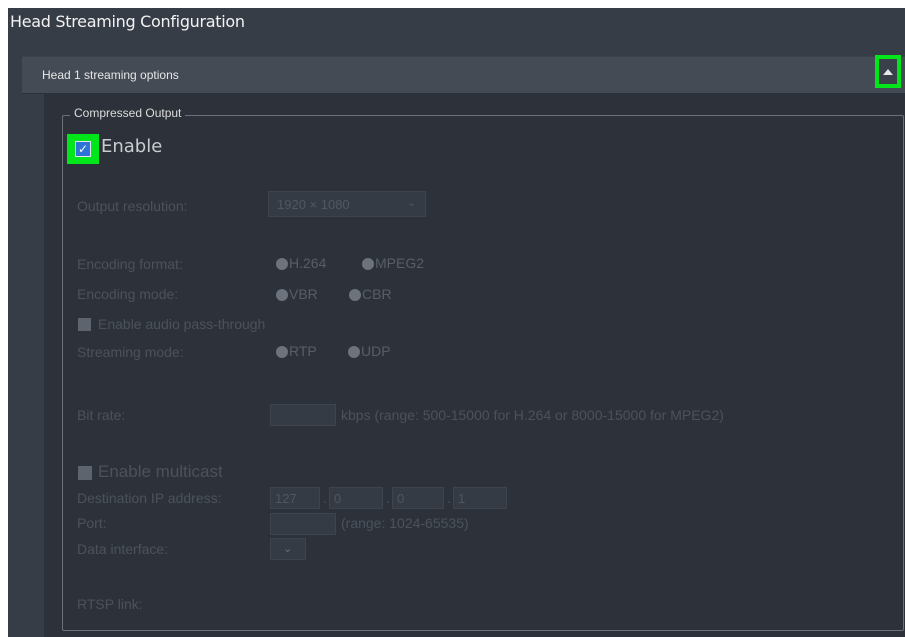 This screenshot has width=905, height=637. Describe the element at coordinates (128, 113) in the screenshot. I see `group-legend: Compressed Output` at that location.